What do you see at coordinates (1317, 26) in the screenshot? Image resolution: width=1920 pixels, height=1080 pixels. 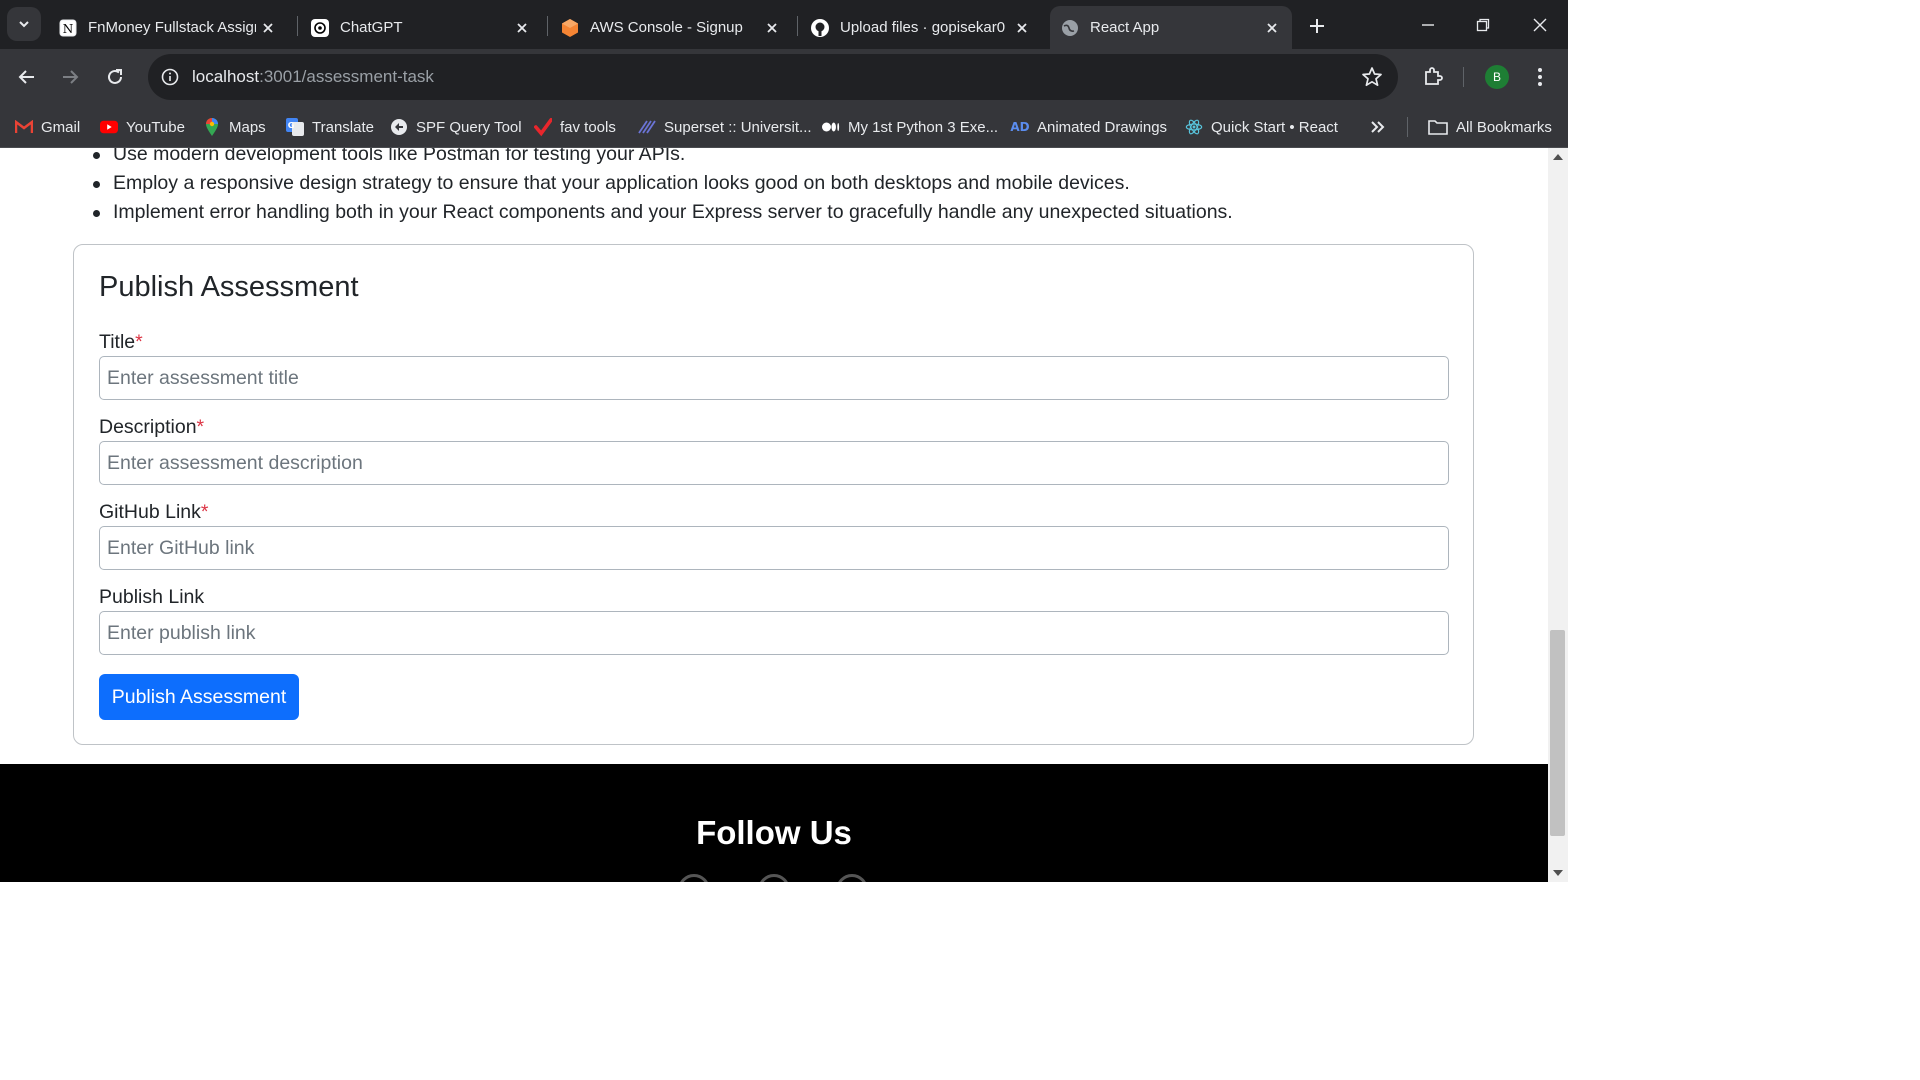 I see `new-tab-button` at bounding box center [1317, 26].